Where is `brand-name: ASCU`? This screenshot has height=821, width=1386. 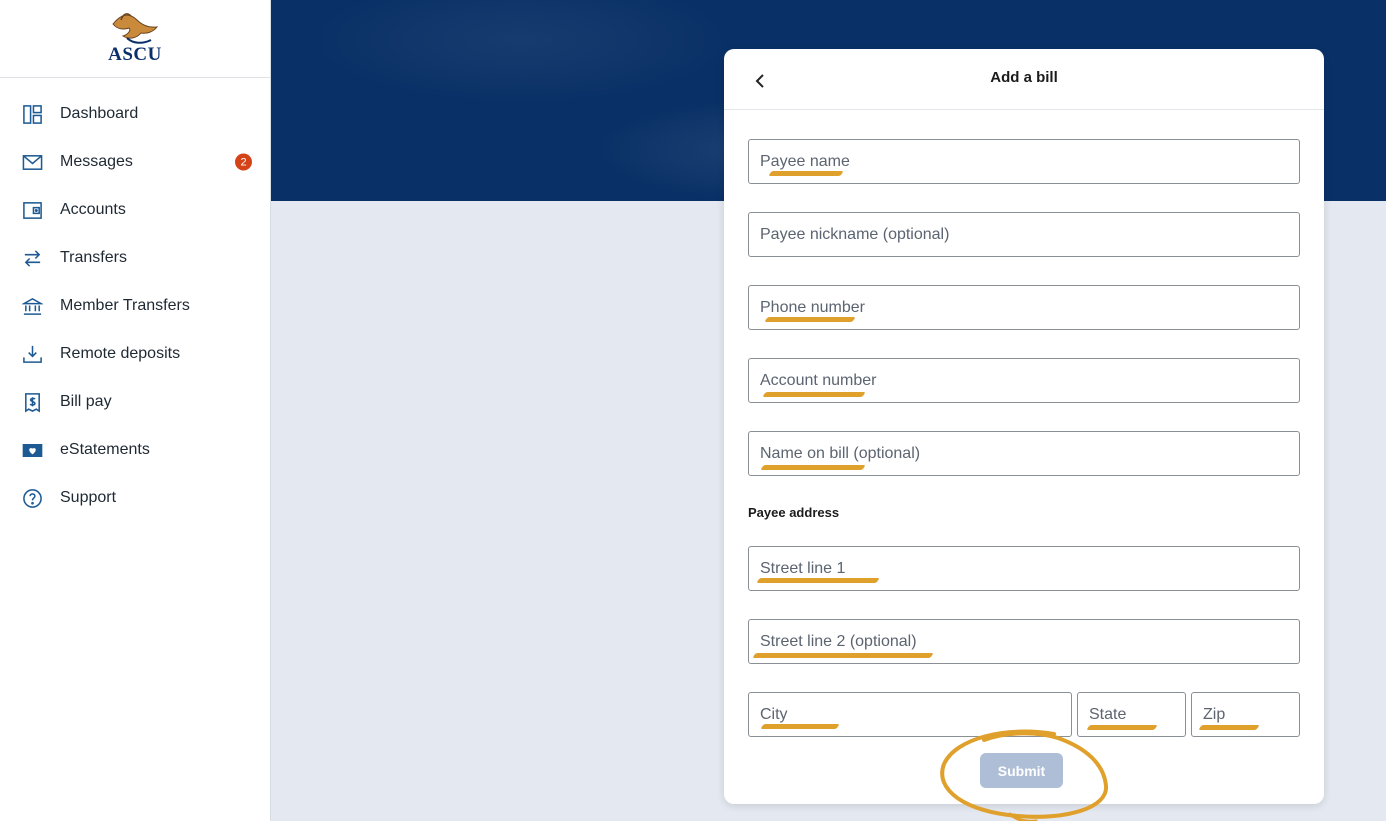 brand-name: ASCU is located at coordinates (135, 54).